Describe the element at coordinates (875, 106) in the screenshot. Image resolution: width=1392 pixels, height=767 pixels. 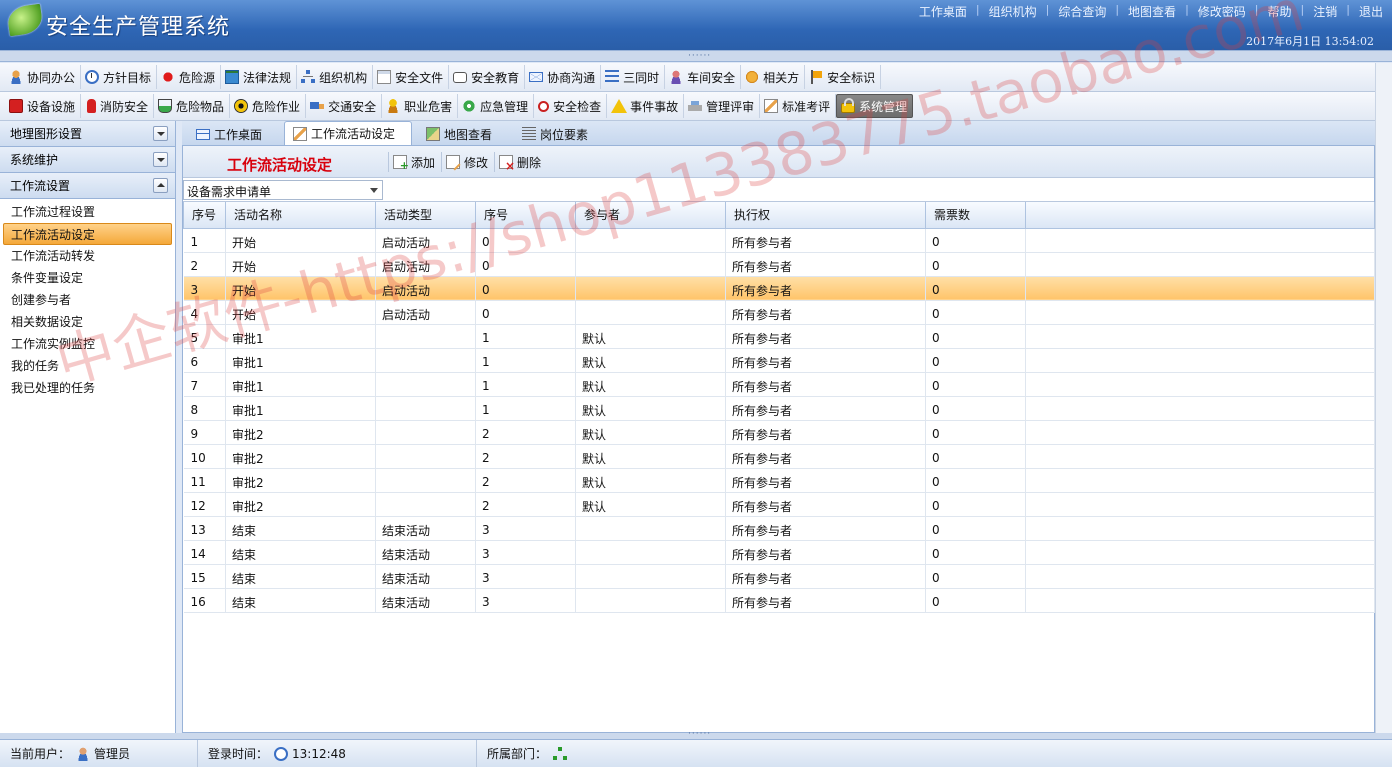
I see `menu-item-button: 系统管理` at that location.